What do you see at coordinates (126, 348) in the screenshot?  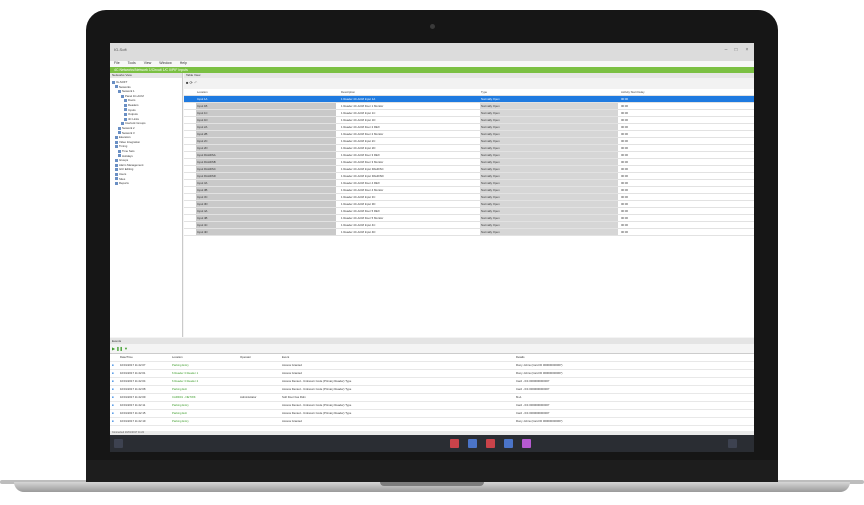 I see `filter-icon: ▼` at bounding box center [126, 348].